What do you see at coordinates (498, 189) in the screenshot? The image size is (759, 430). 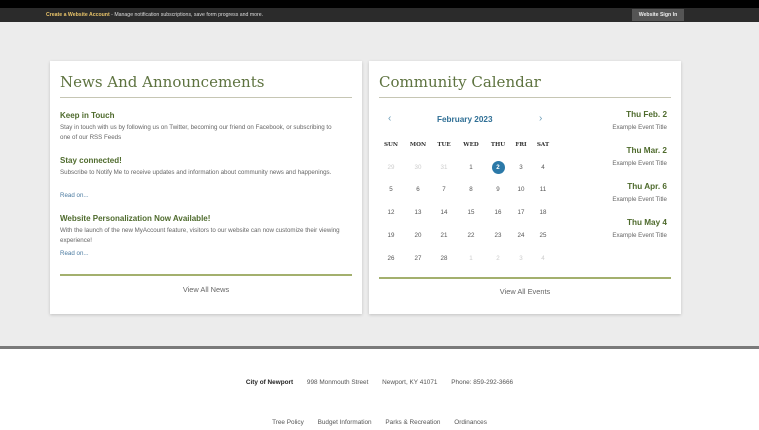 I see `calendar-day: 9` at bounding box center [498, 189].